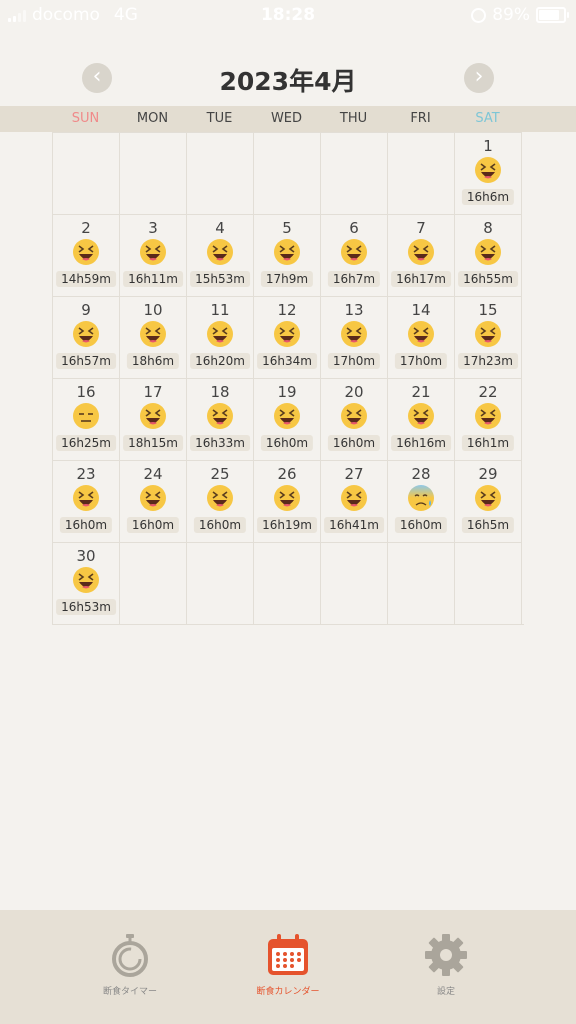 This screenshot has width=576, height=1024. I want to click on fasting-duration: 16h55m, so click(488, 279).